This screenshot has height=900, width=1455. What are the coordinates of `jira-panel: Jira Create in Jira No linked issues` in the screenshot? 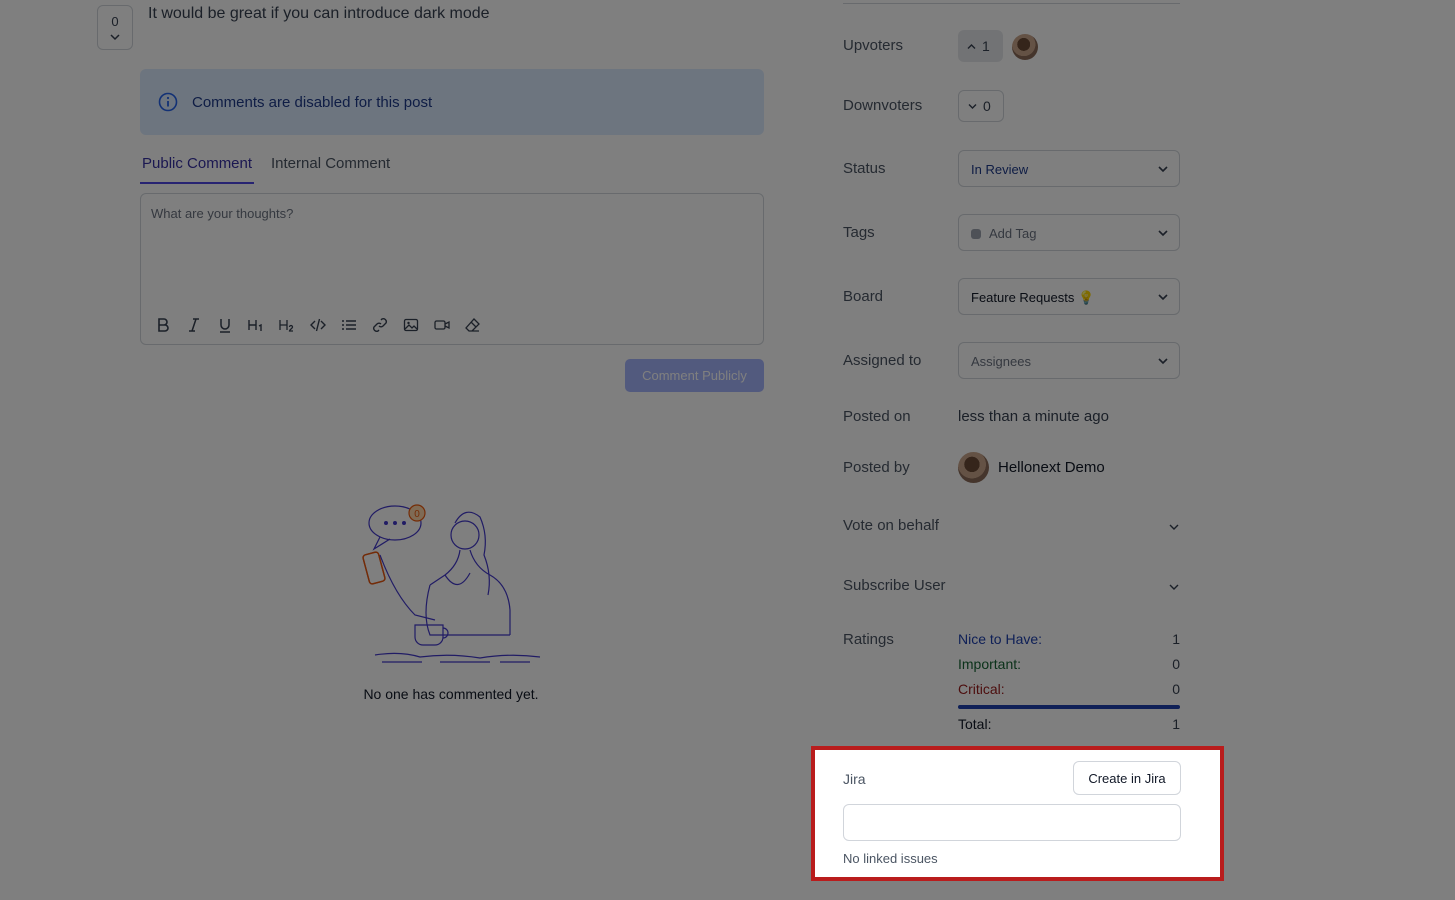 It's located at (1017, 813).